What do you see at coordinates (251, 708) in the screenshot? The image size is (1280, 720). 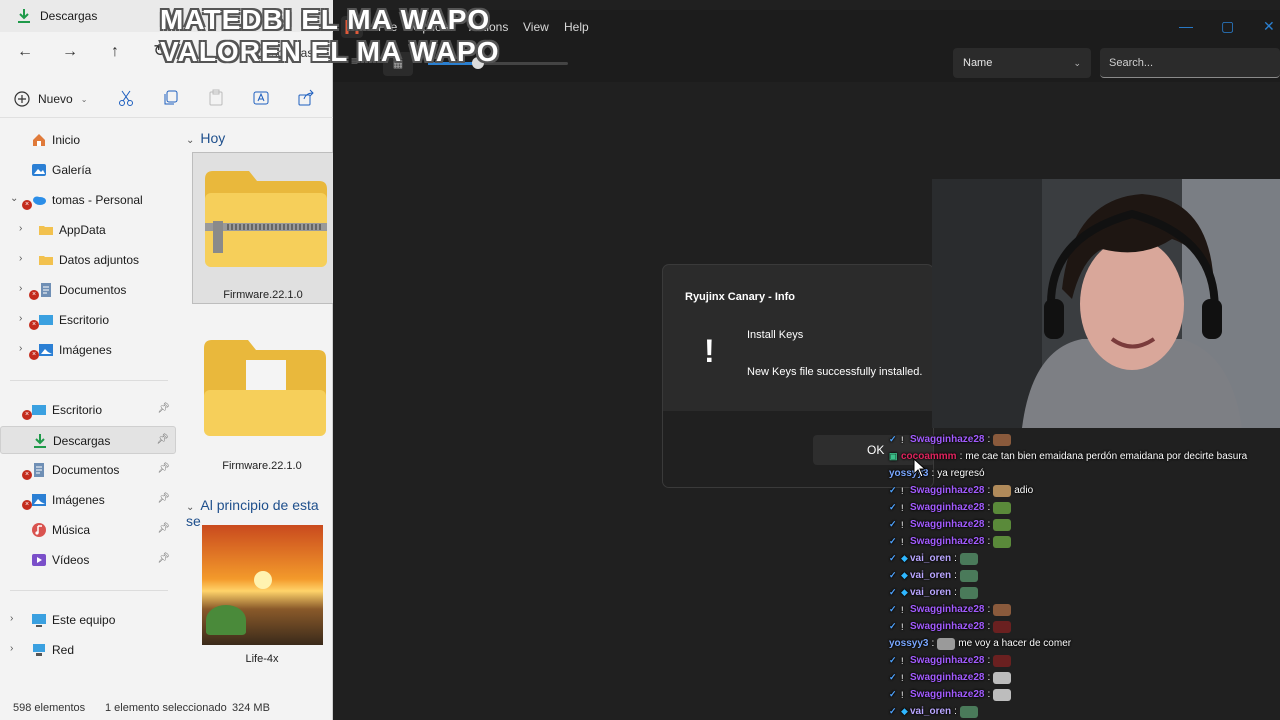 I see `selection-size: 324 MB` at bounding box center [251, 708].